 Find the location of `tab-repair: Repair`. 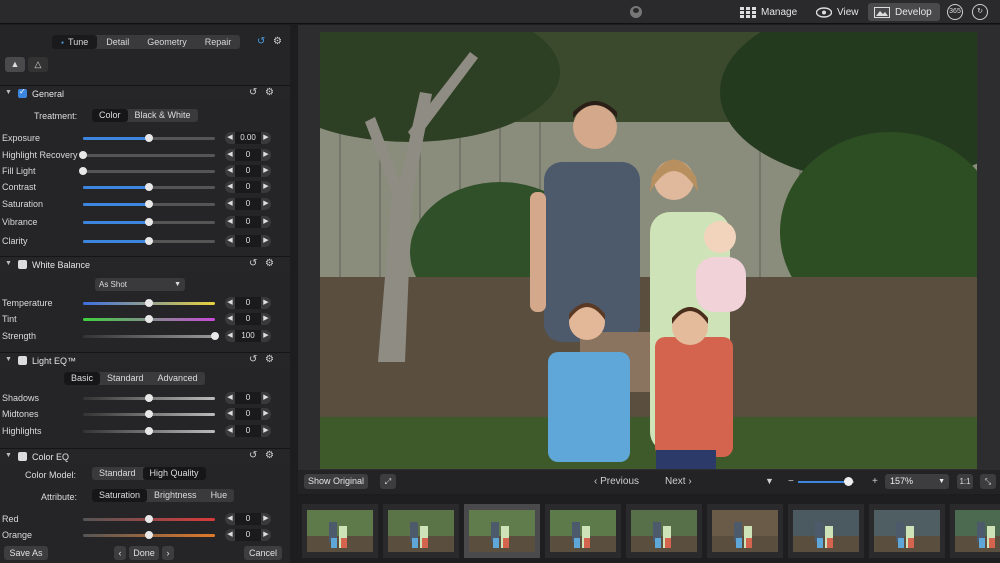

tab-repair: Repair is located at coordinates (218, 42).